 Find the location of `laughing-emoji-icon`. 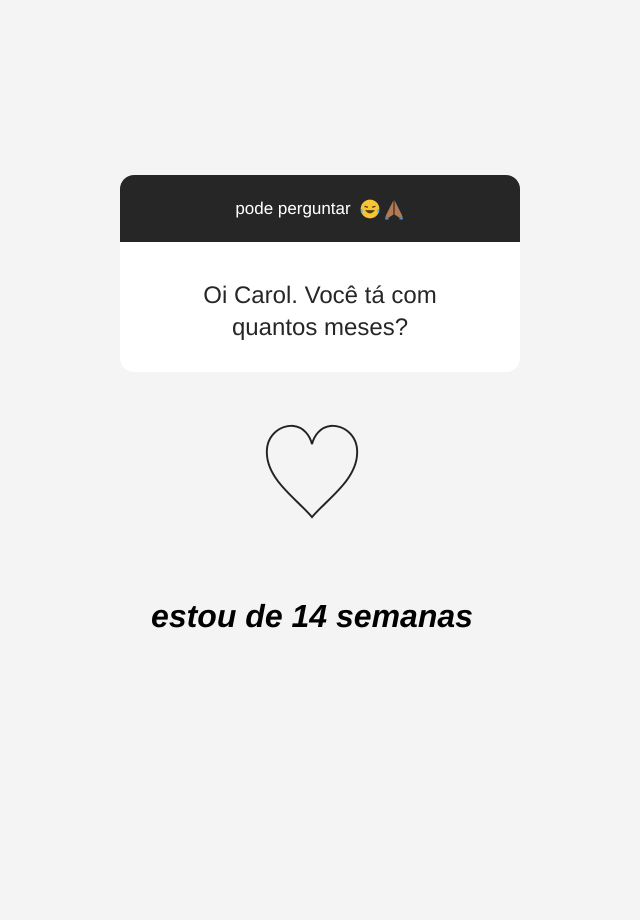

laughing-emoji-icon is located at coordinates (369, 209).